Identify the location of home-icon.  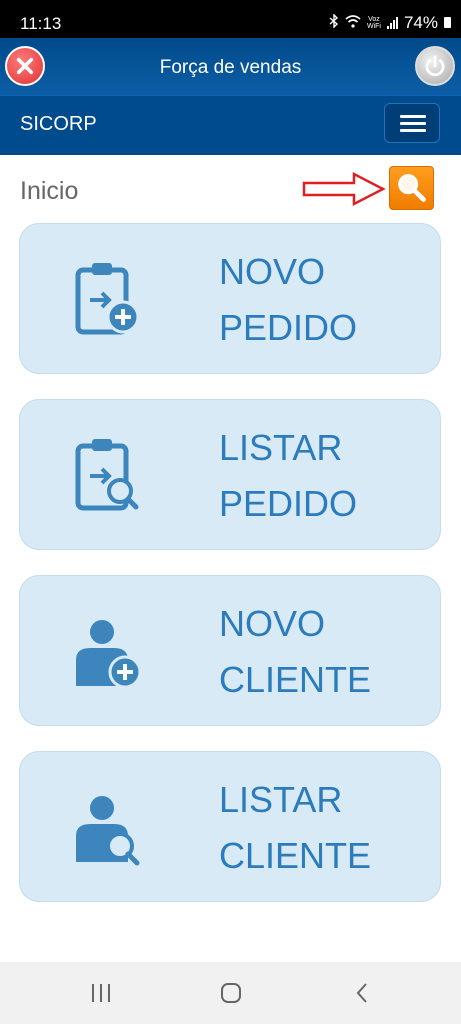
(231, 993).